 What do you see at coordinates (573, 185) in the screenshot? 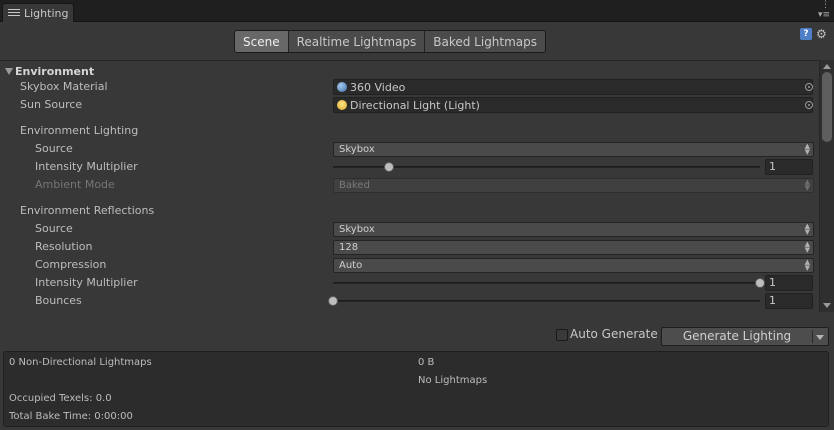
I see `ambient-mode-dropdown: Baked ▲ ▼` at bounding box center [573, 185].